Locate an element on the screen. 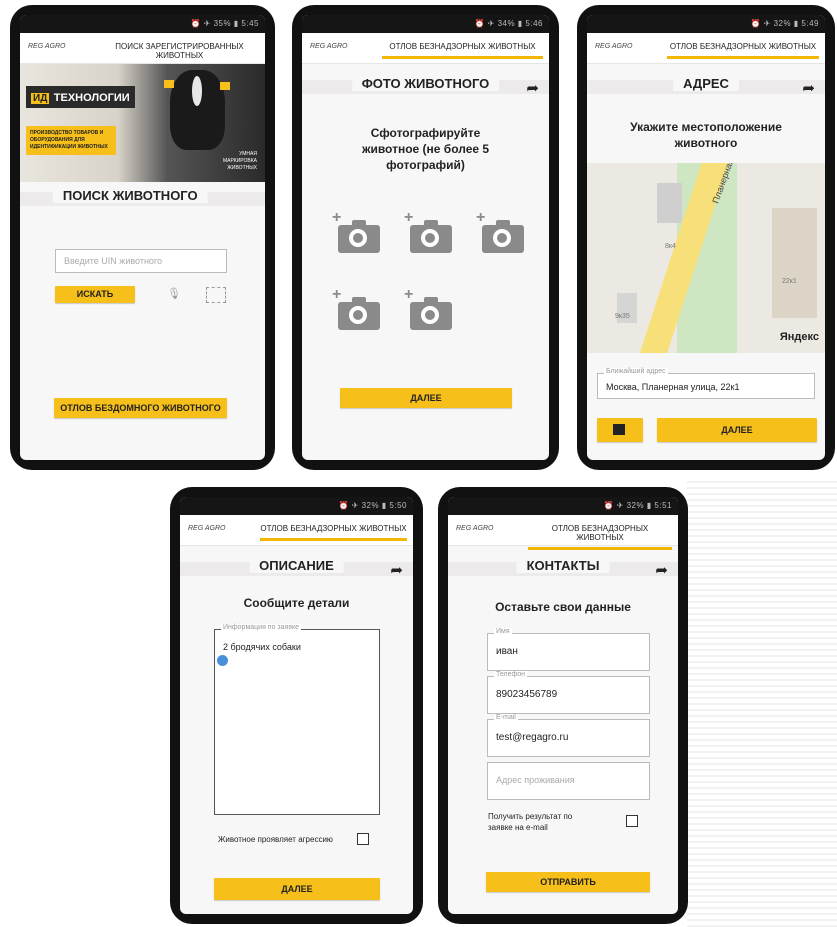  map-view: Планерная ул. 8к4 9к35 22к1 Яндекс is located at coordinates (706, 258).